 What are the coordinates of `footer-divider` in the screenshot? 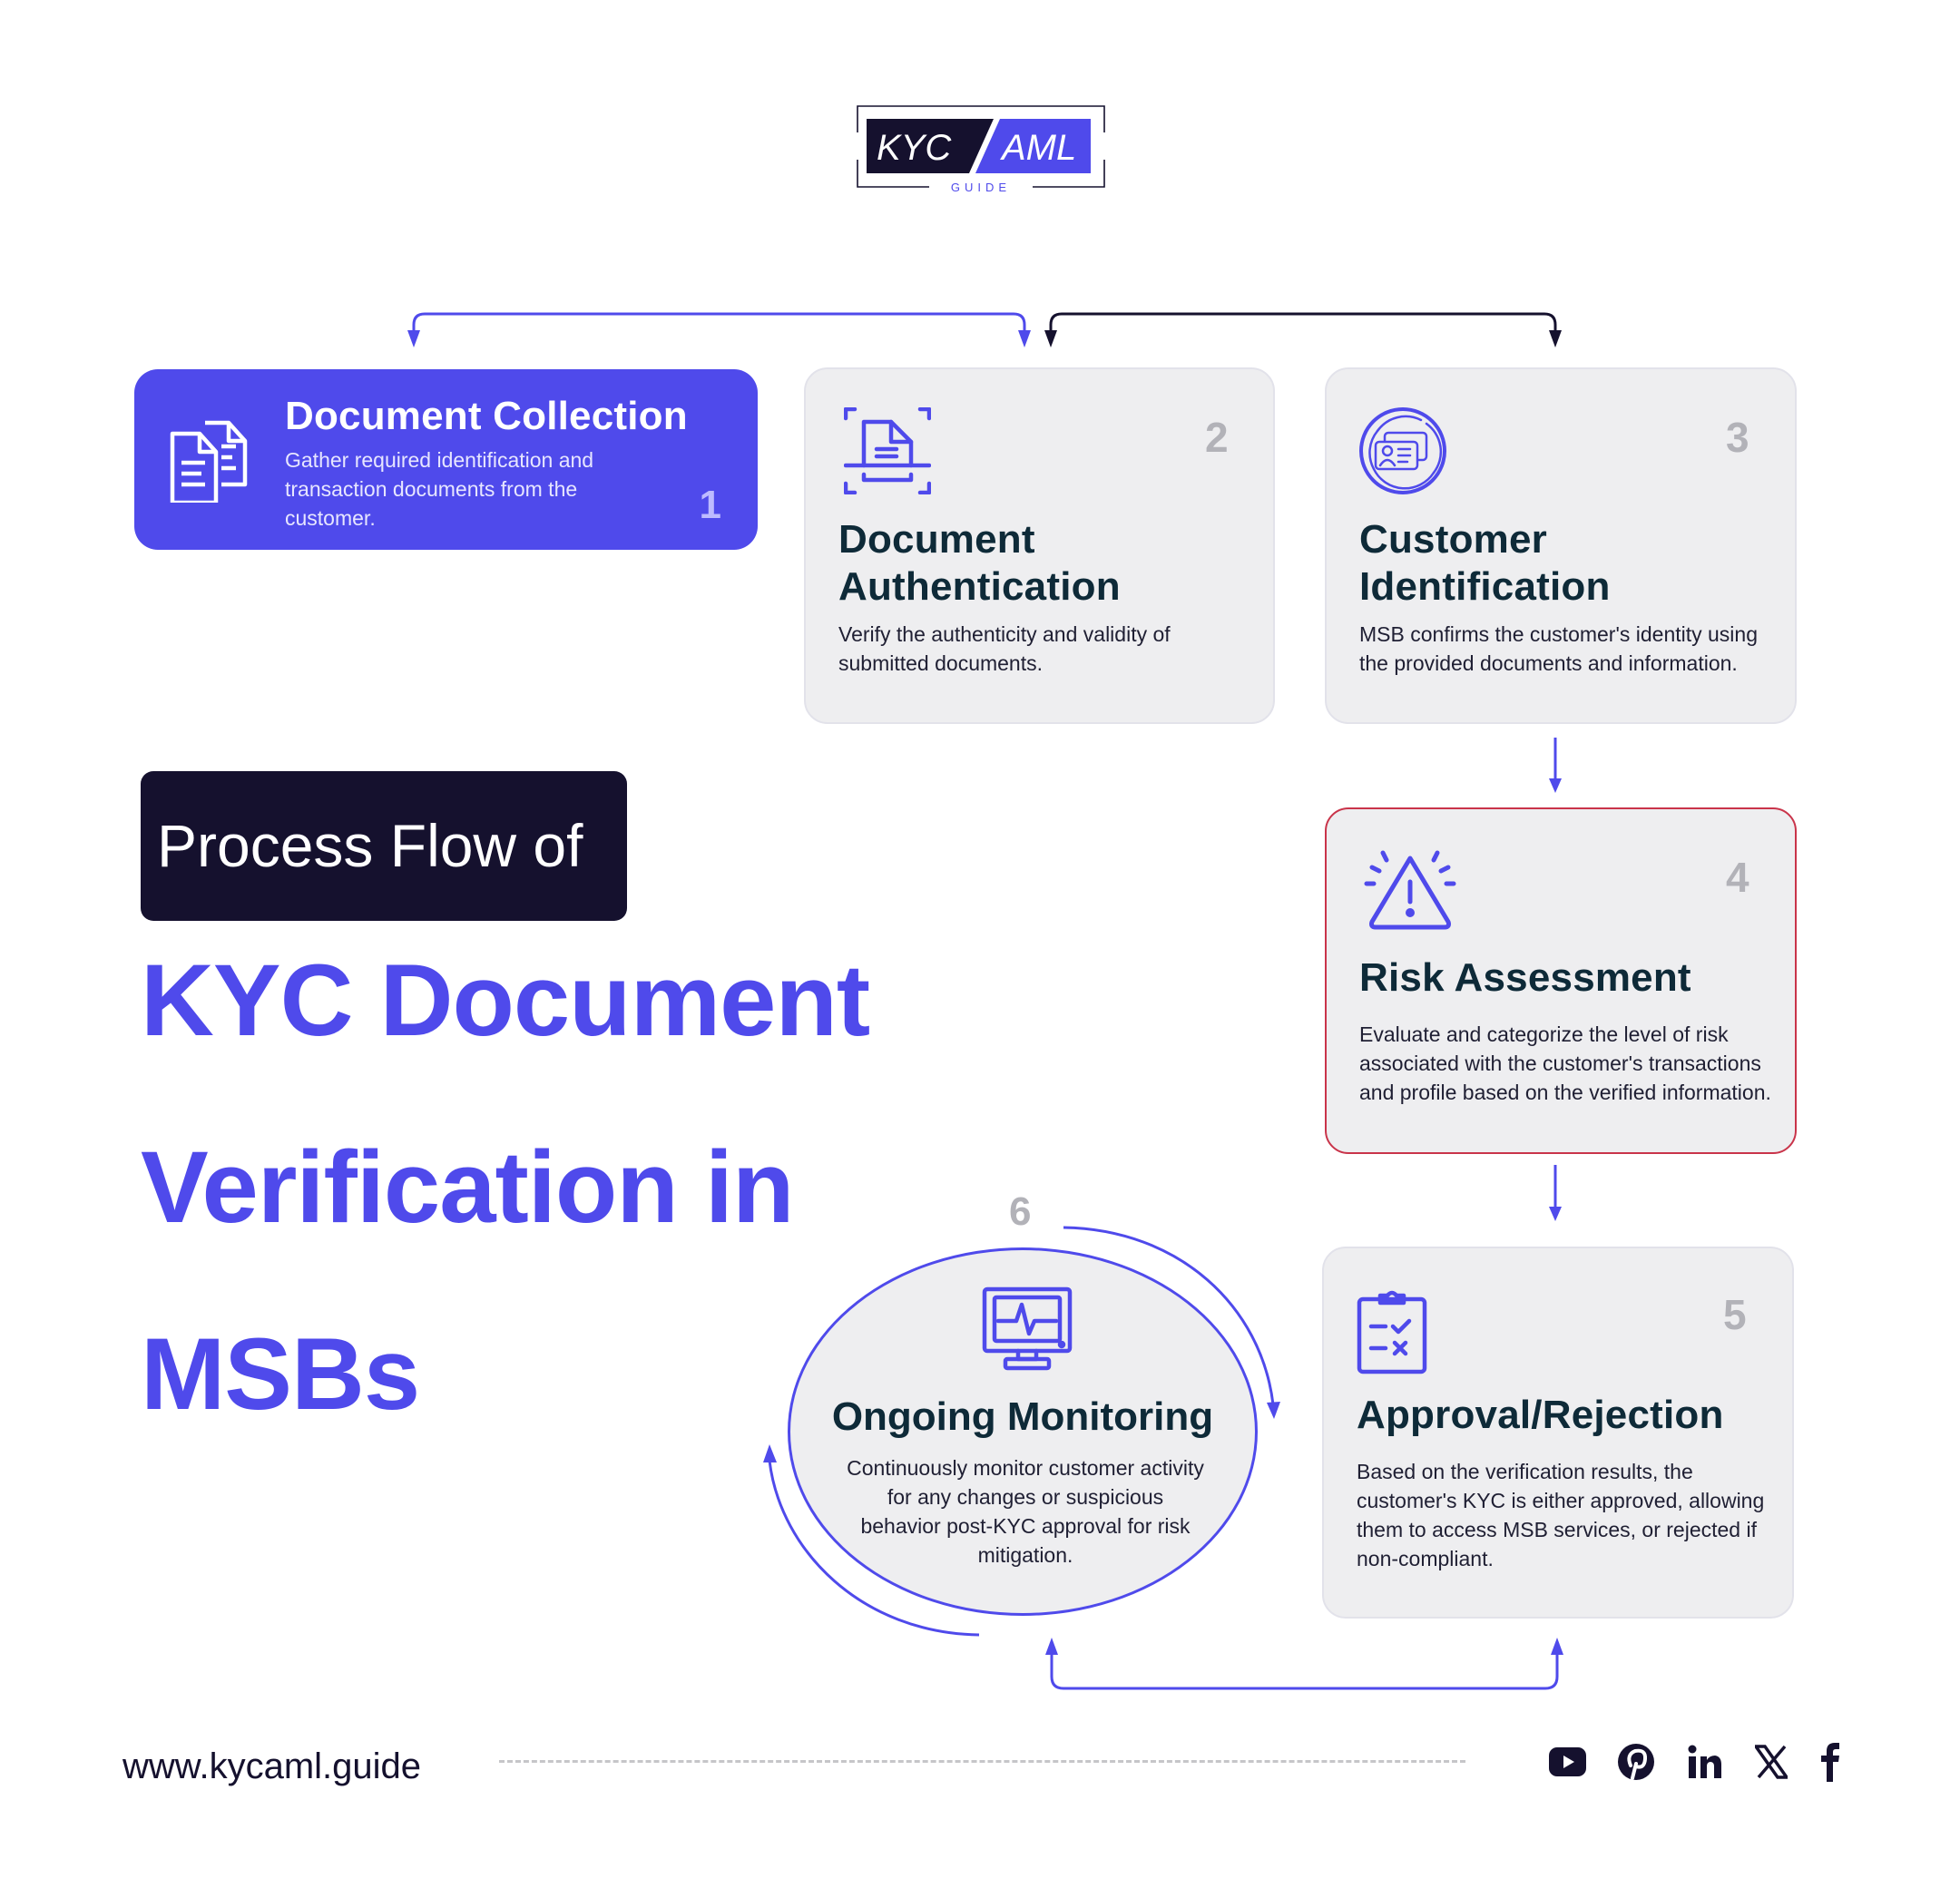 It's located at (982, 1762).